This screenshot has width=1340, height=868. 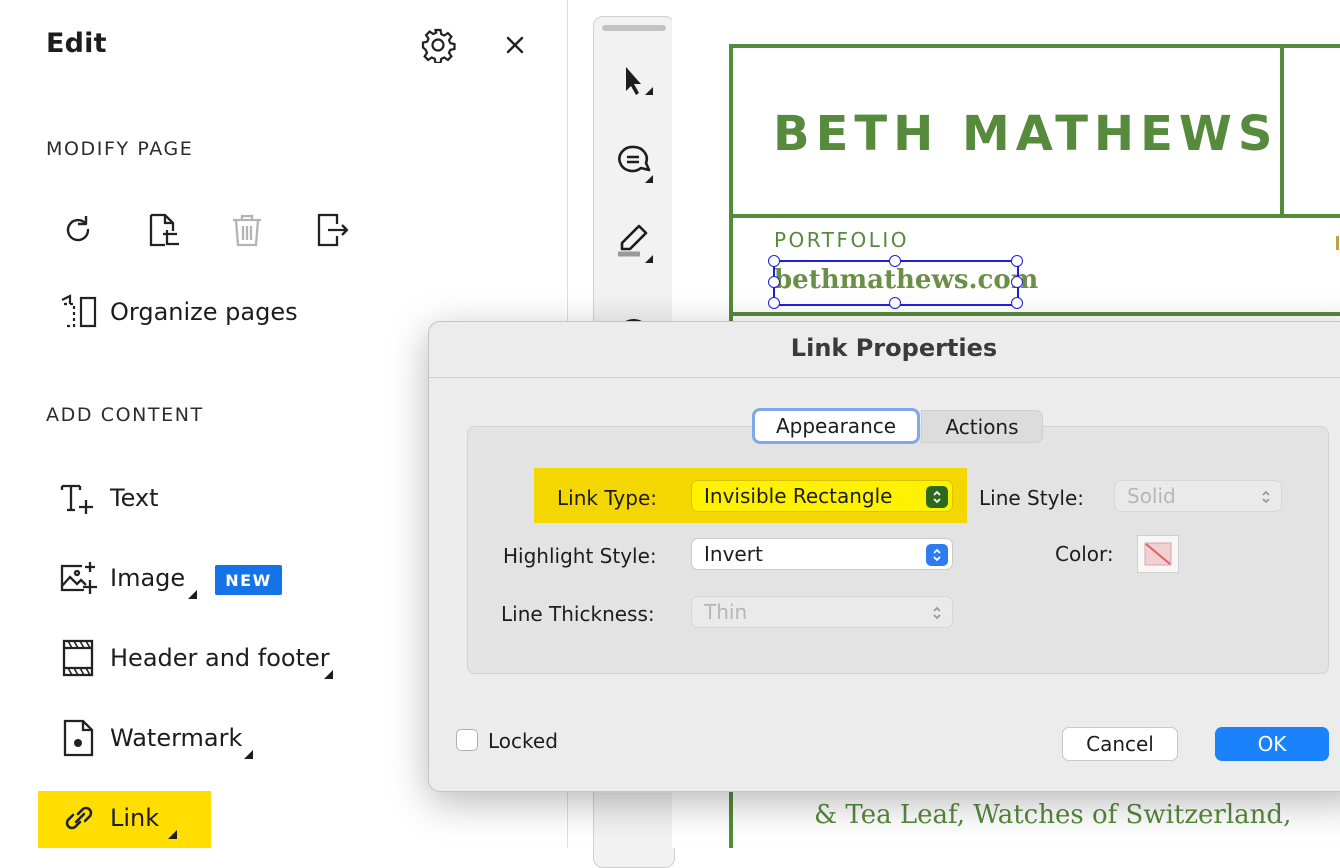 I want to click on add-image-icon, so click(x=78, y=578).